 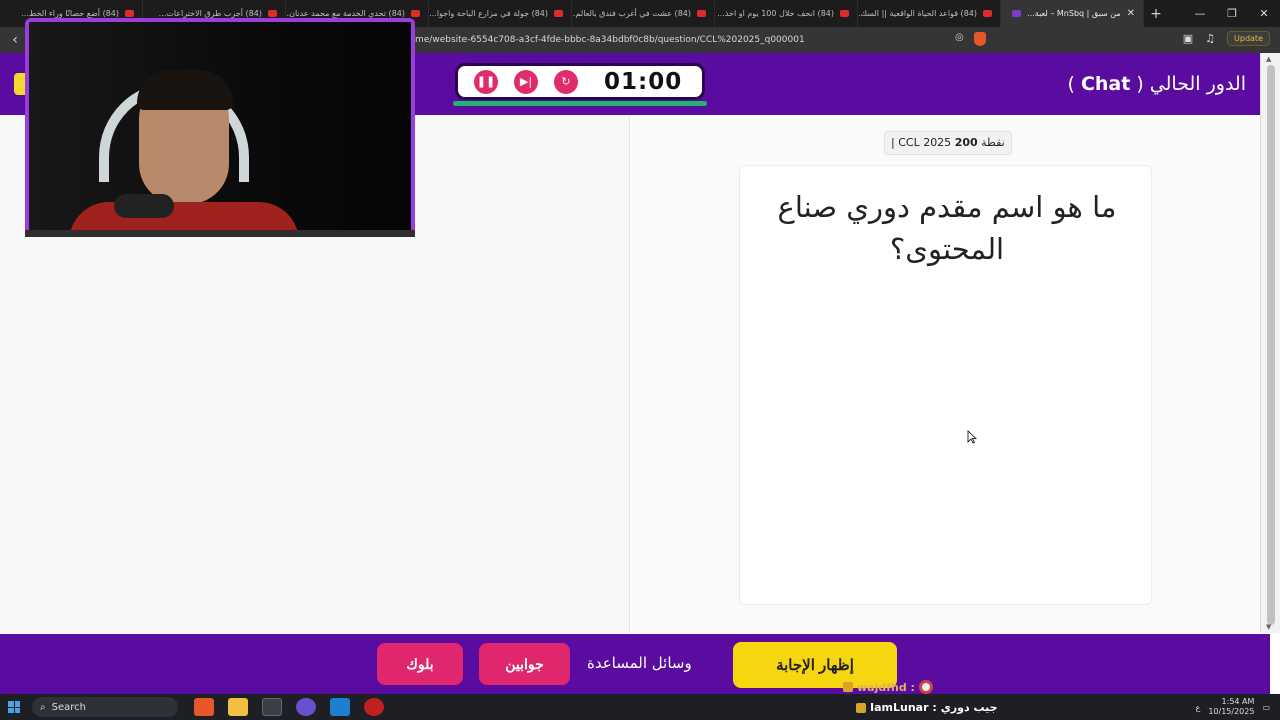 What do you see at coordinates (204, 707) in the screenshot?
I see `brave-icon` at bounding box center [204, 707].